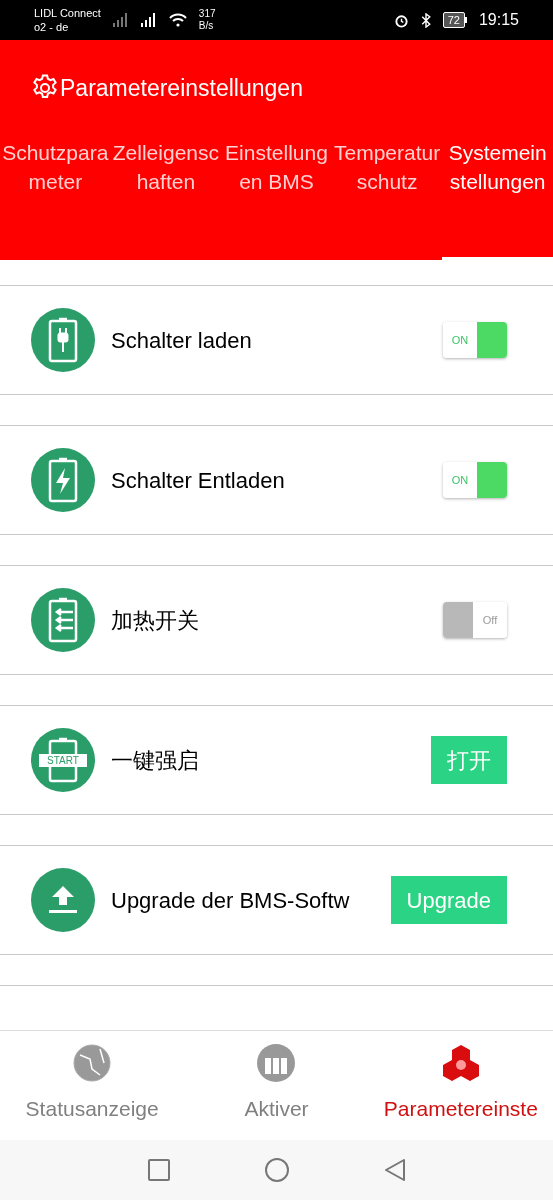  What do you see at coordinates (460, 1084) in the screenshot?
I see `nav-item: Parametereinste` at bounding box center [460, 1084].